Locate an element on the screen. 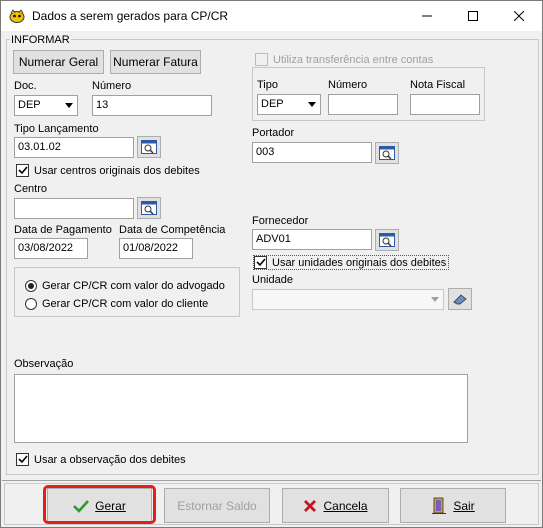 The image size is (543, 528). sair-button: Sair is located at coordinates (453, 505).